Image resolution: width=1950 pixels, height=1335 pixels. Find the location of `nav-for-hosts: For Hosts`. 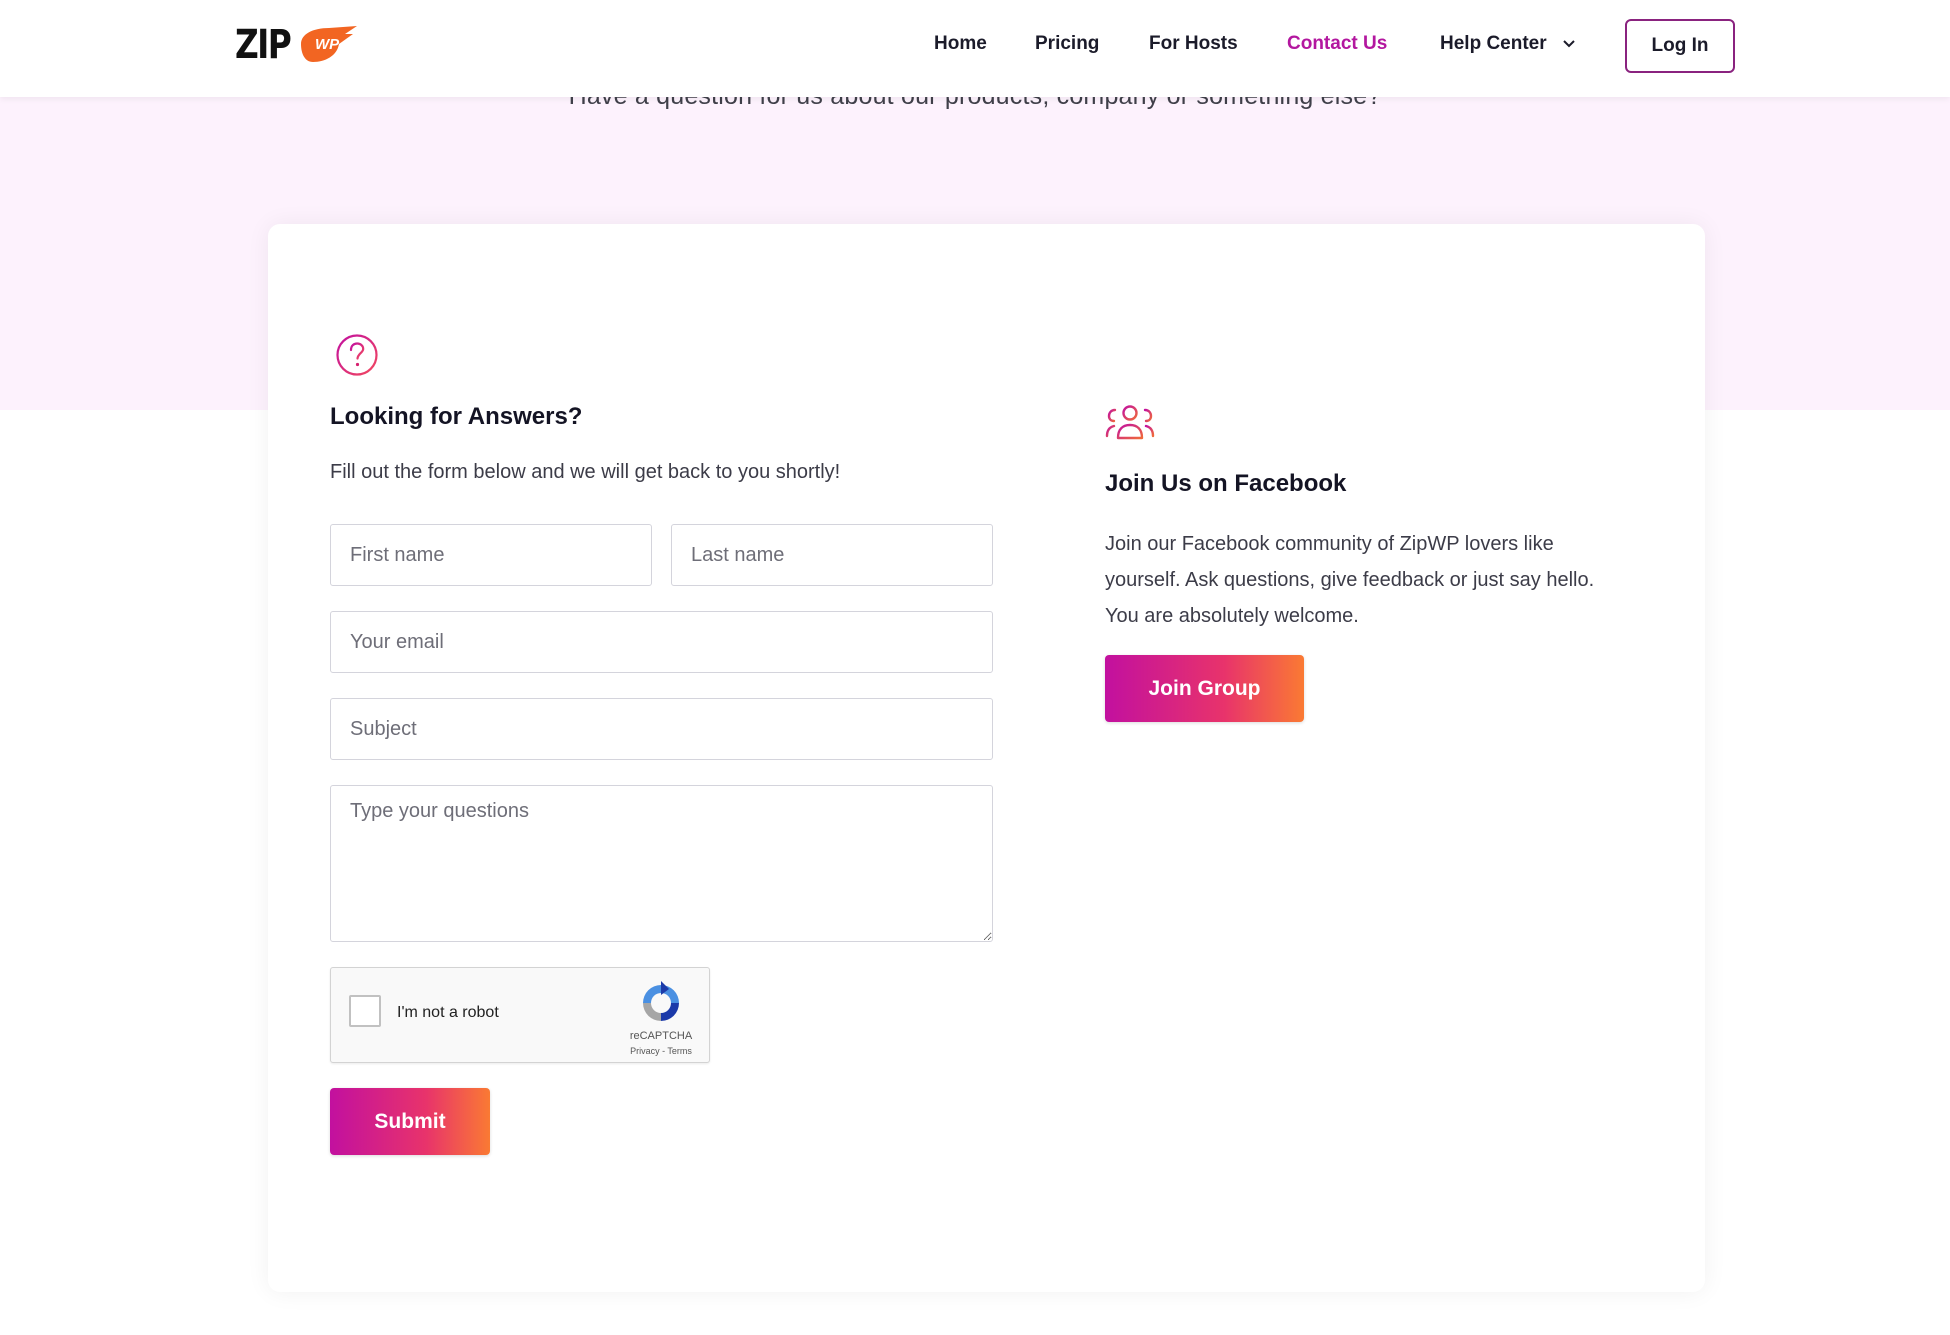

nav-for-hosts: For Hosts is located at coordinates (1193, 44).